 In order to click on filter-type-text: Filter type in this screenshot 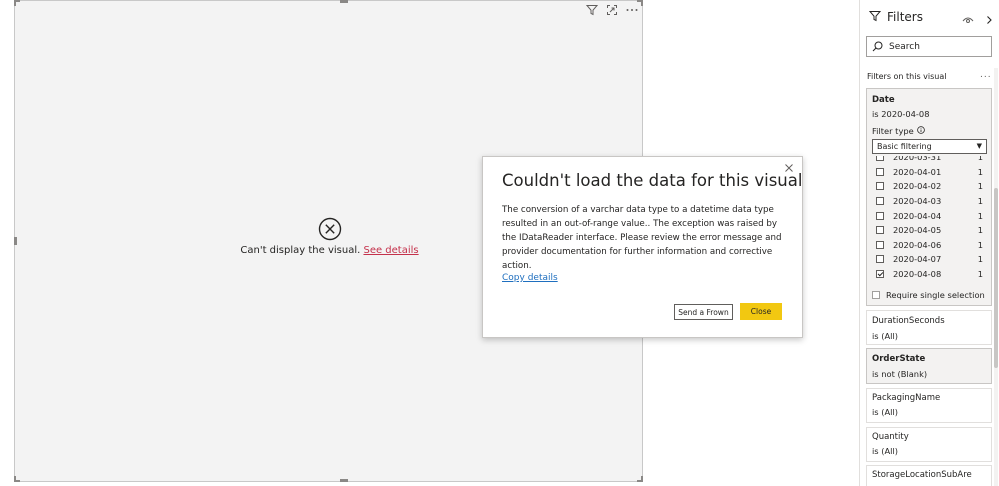, I will do `click(893, 131)`.